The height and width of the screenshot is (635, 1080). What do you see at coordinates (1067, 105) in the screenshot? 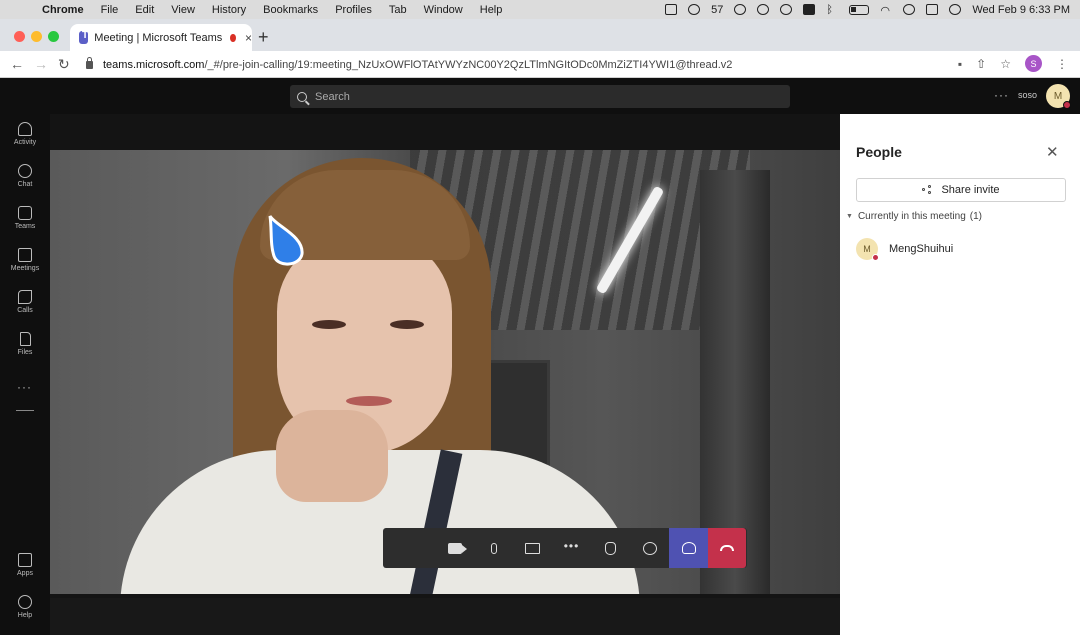
I see `busy-status-icon` at bounding box center [1067, 105].